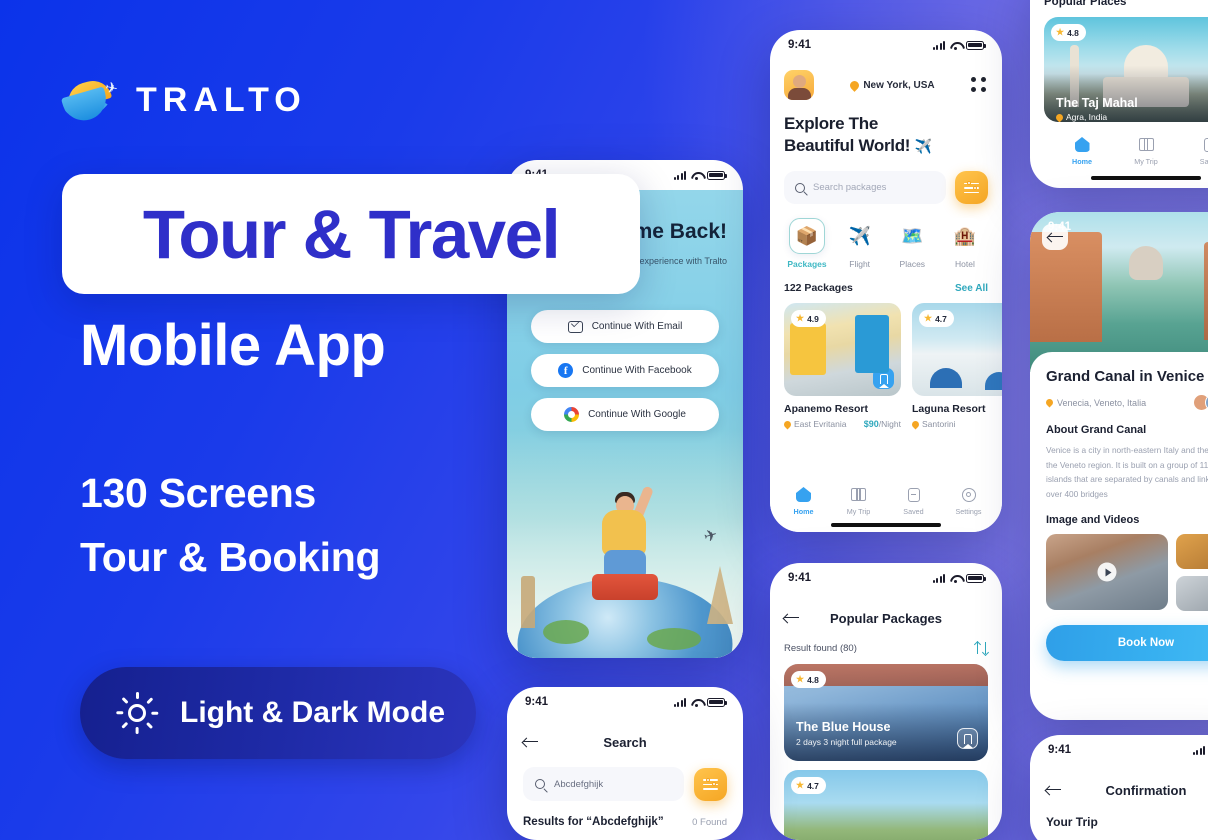  I want to click on category-list: 📦 Packages ✈️ Flight 🗺️ Places 🏨 Hotel, so click(886, 243).